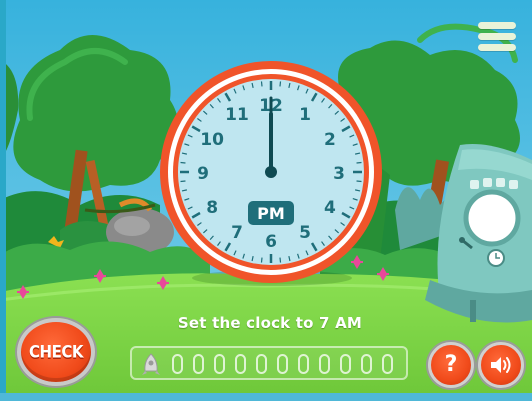  I want to click on clock-center, so click(271, 172).